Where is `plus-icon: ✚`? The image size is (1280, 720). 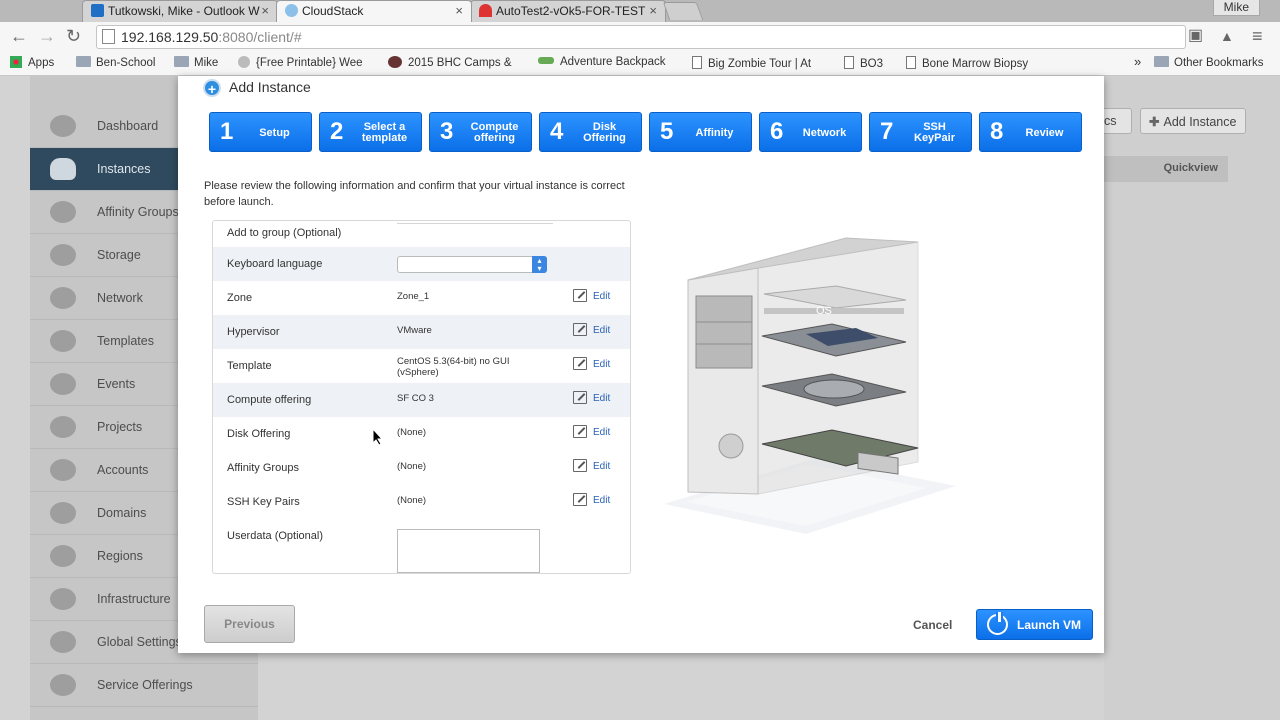
plus-icon: ✚ is located at coordinates (1154, 122).